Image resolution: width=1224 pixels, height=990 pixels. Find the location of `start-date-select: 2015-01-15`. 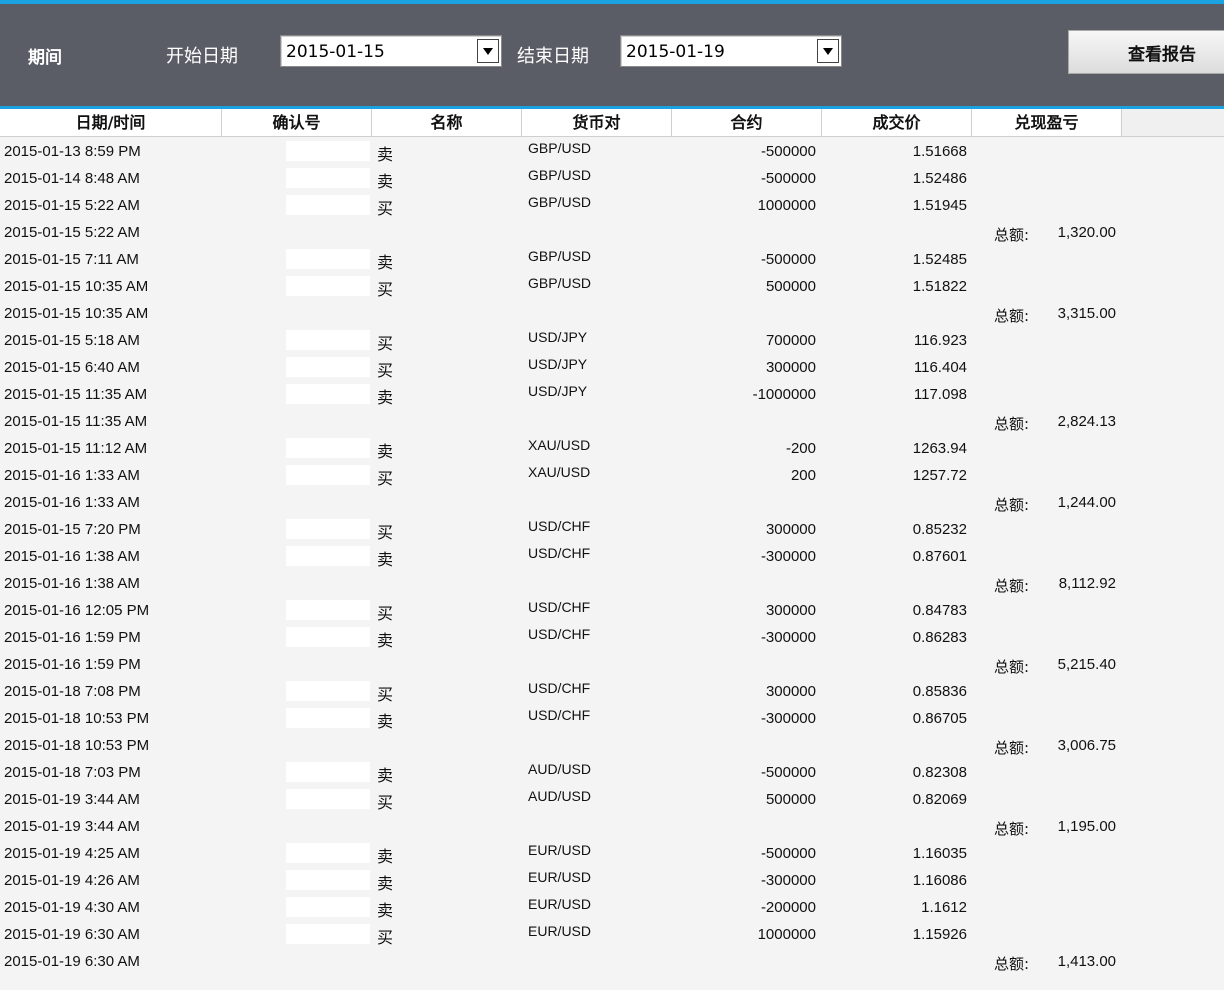

start-date-select: 2015-01-15 is located at coordinates (391, 51).